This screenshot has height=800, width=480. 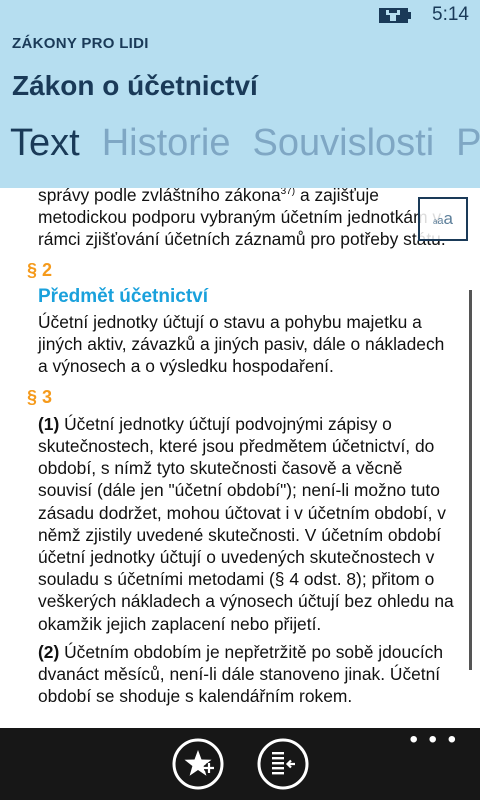 What do you see at coordinates (470, 480) in the screenshot?
I see `scrollbar` at bounding box center [470, 480].